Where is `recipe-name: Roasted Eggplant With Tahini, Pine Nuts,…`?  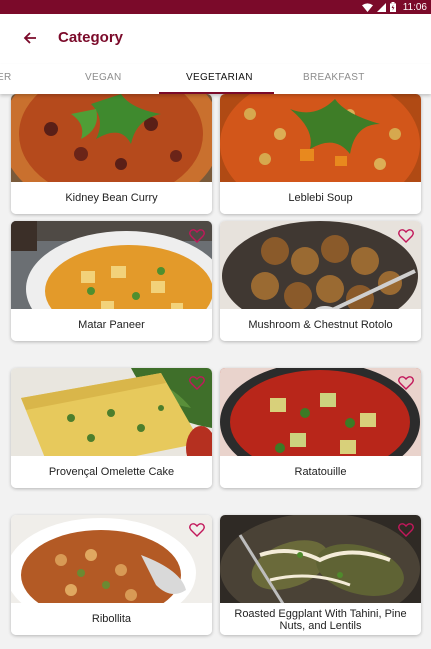
recipe-name: Roasted Eggplant With Tahini, Pine Nuts,… is located at coordinates (320, 619).